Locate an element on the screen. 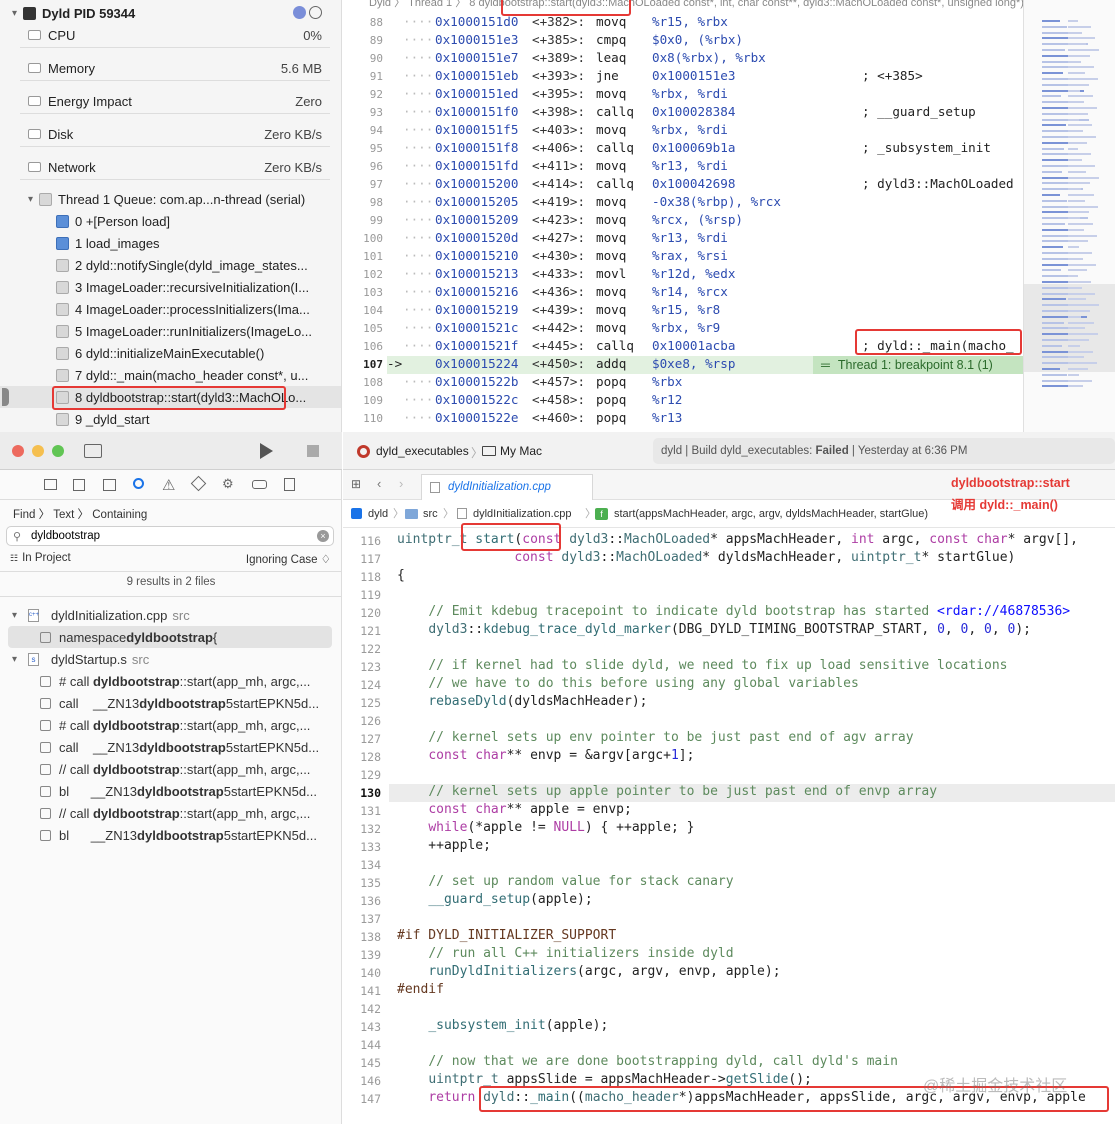 This screenshot has height=1124, width=1115. code-line: #if DYLD_INITIALIZER_SUPPORT is located at coordinates (506, 935).